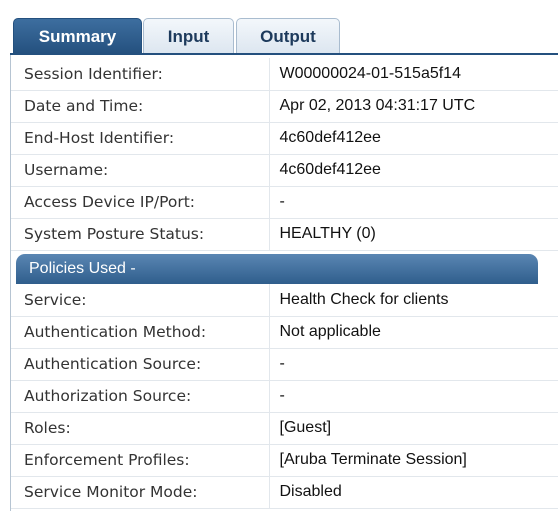  What do you see at coordinates (413, 300) in the screenshot?
I see `service-value: Health Check for clients` at bounding box center [413, 300].